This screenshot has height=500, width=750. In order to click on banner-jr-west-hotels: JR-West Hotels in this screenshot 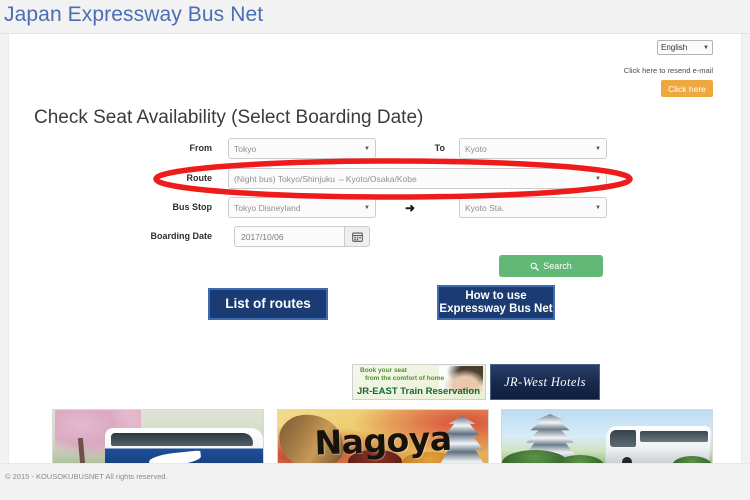, I will do `click(545, 382)`.